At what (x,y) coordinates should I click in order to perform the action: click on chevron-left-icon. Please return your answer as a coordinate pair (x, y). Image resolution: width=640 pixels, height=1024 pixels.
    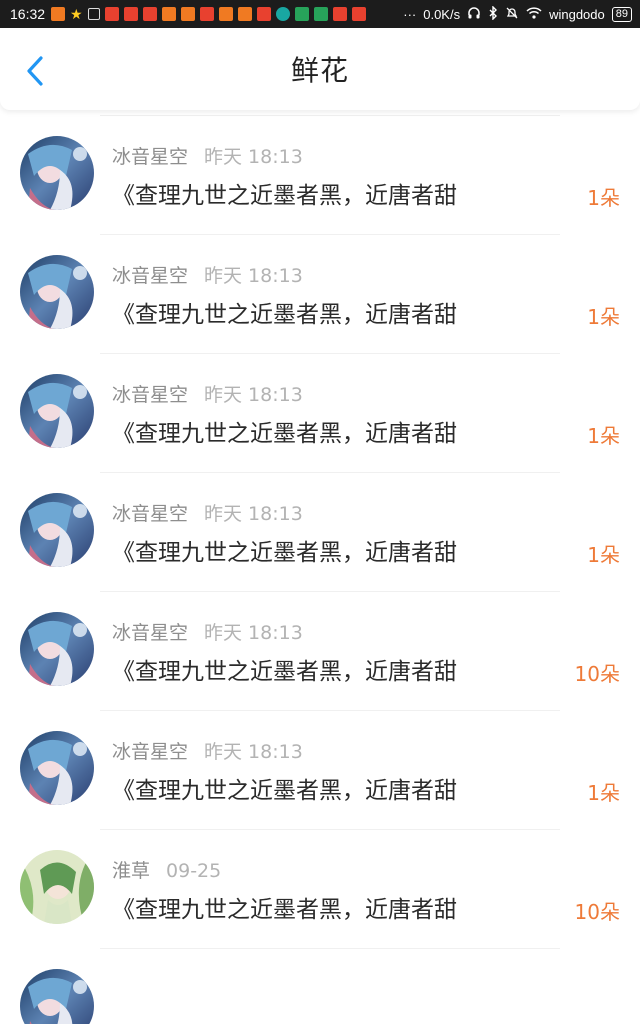
    Looking at the image, I should click on (35, 71).